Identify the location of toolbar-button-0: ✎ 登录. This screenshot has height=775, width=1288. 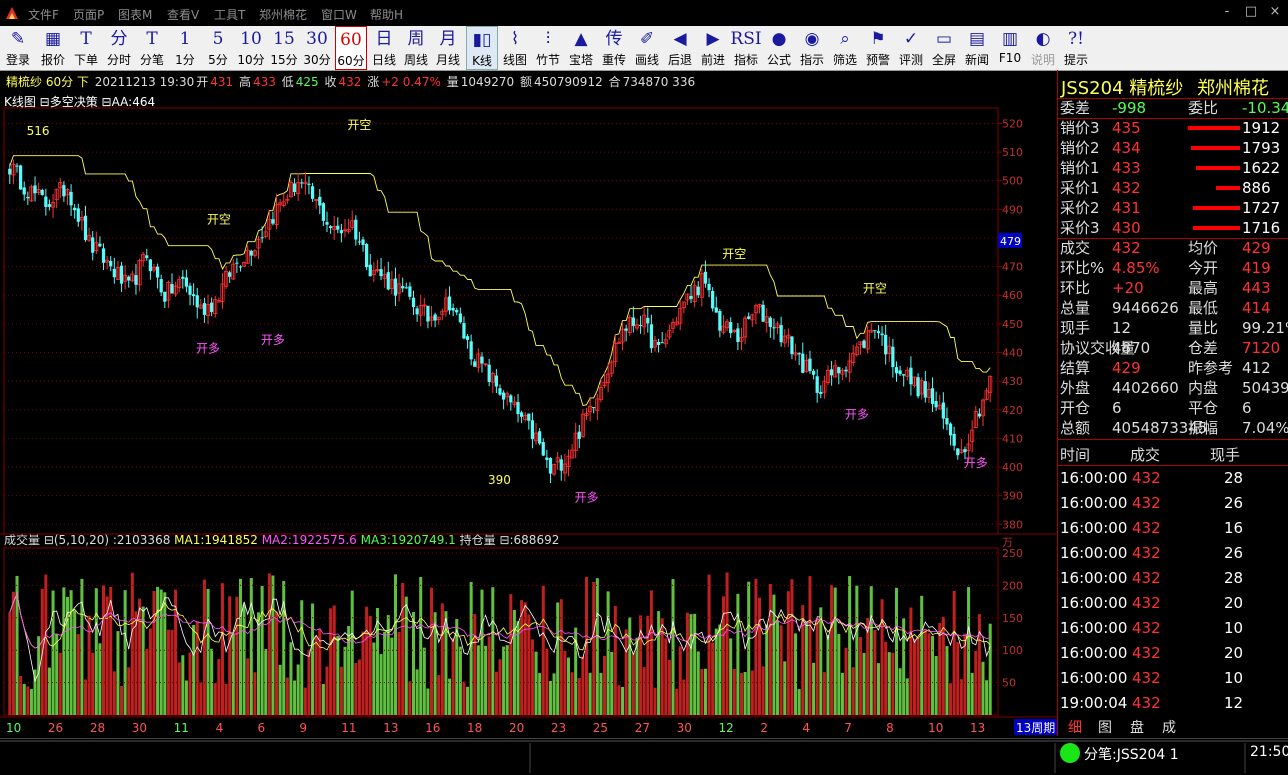
(18, 48).